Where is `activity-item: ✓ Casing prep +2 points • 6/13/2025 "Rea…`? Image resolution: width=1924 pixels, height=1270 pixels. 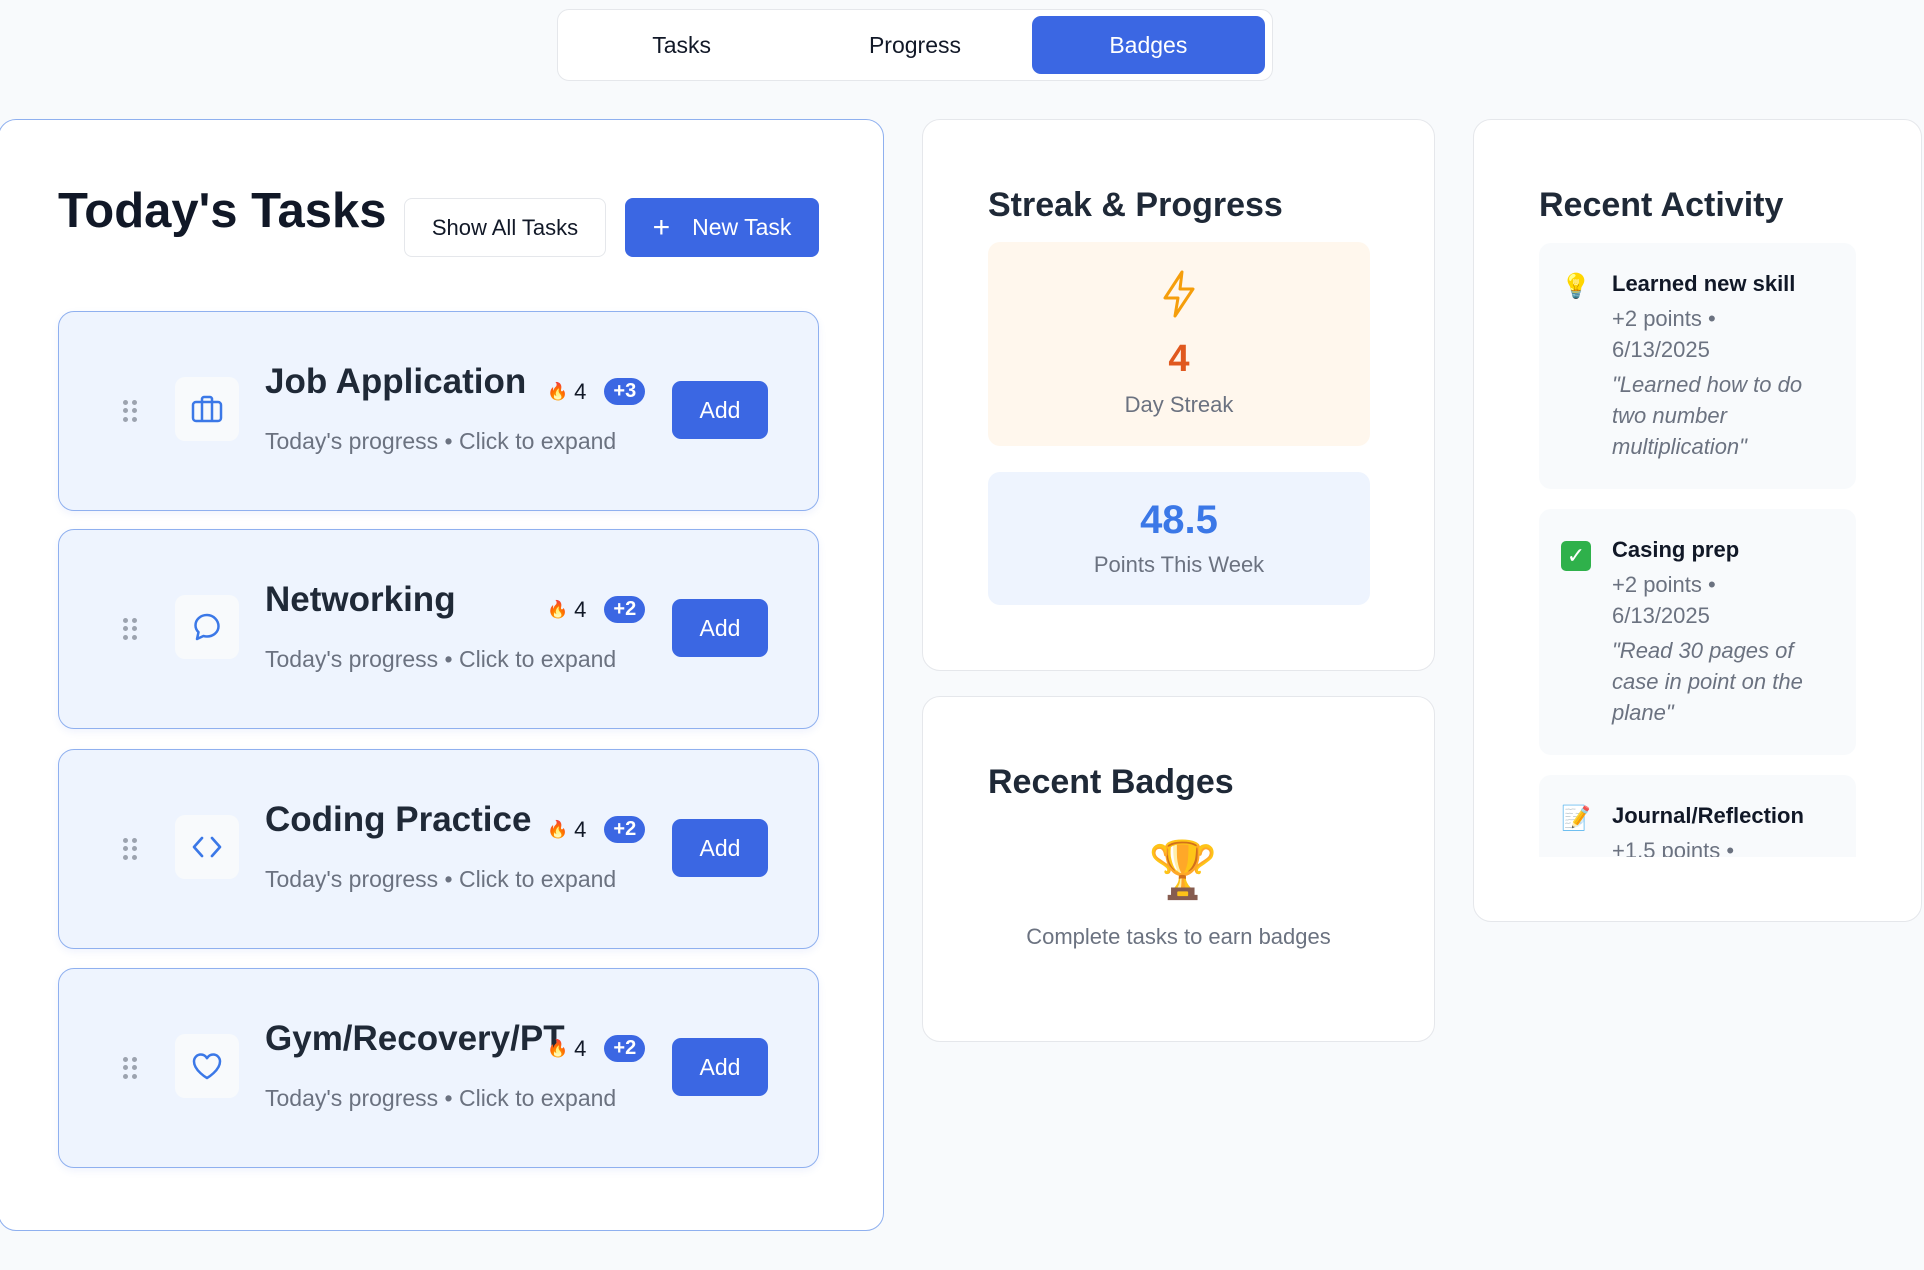 activity-item: ✓ Casing prep +2 points • 6/13/2025 "Rea… is located at coordinates (1697, 632).